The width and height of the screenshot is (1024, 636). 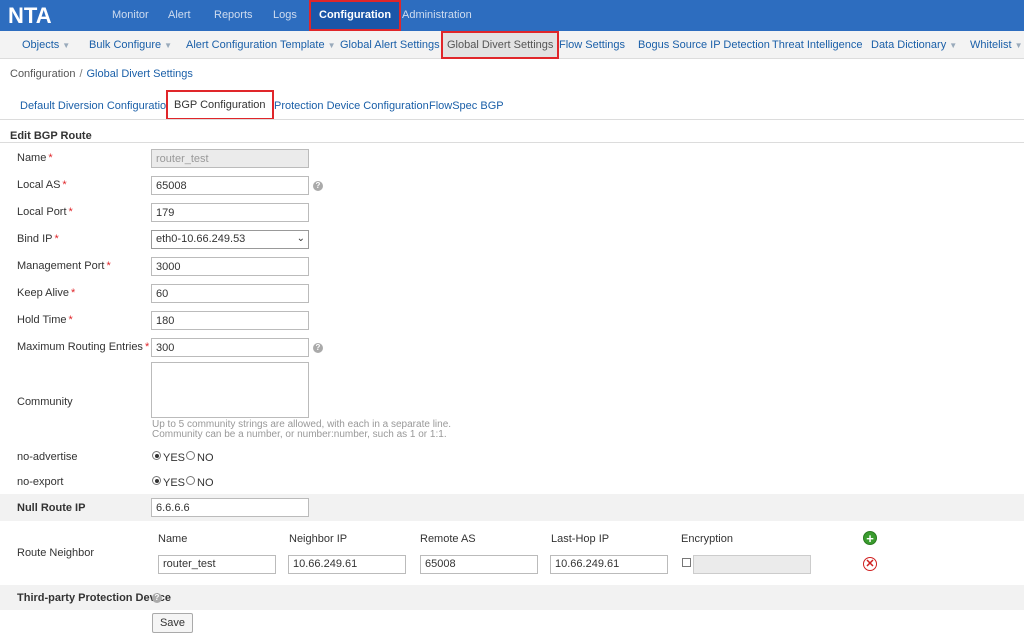 What do you see at coordinates (390, 45) in the screenshot?
I see `subnav-global-alert-settings: Global Alert Settings` at bounding box center [390, 45].